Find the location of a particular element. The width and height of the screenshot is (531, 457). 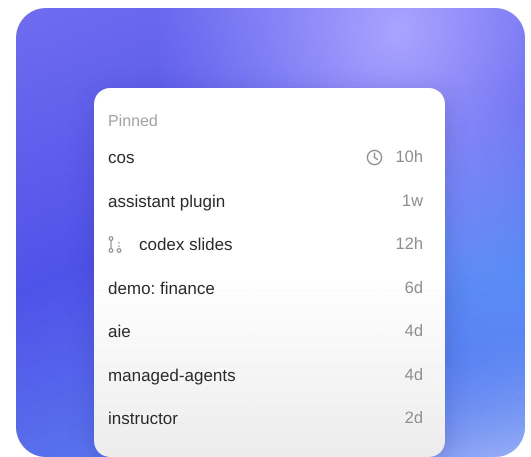

time-label: 2d is located at coordinates (413, 419).